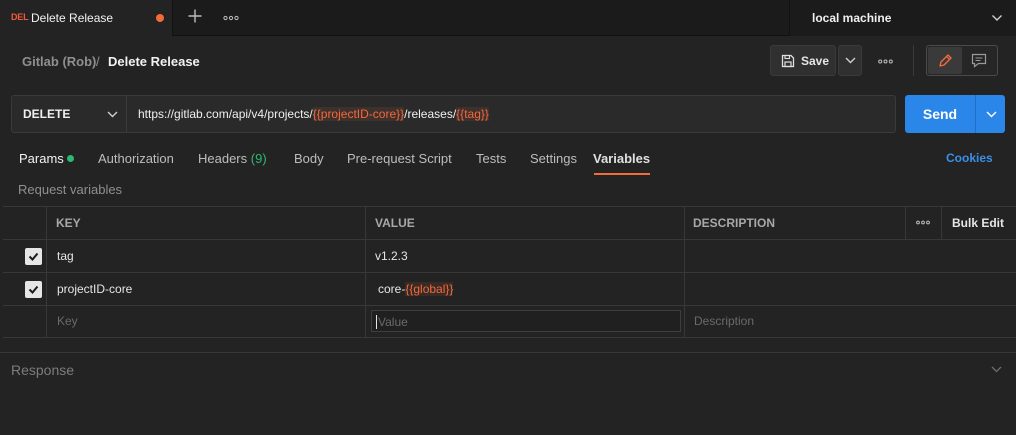 The image size is (1016, 435). I want to click on variable-key: projectID-core, so click(94, 289).